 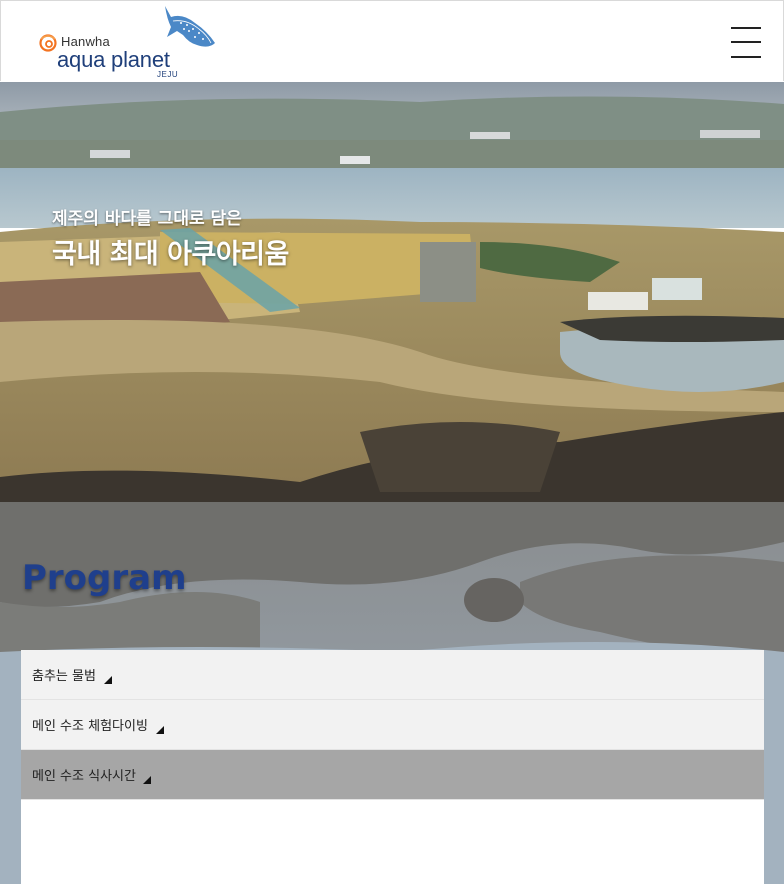 I want to click on site-header: Hanwha aqua planet JEJU, so click(x=392, y=40).